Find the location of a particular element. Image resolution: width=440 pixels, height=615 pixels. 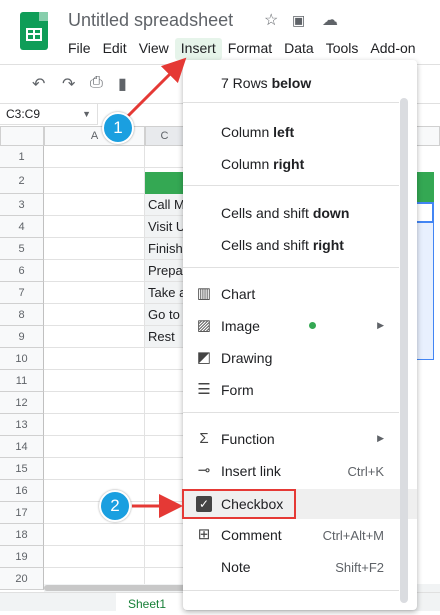

menu-item-form: ☰ Form is located at coordinates (300, 390).